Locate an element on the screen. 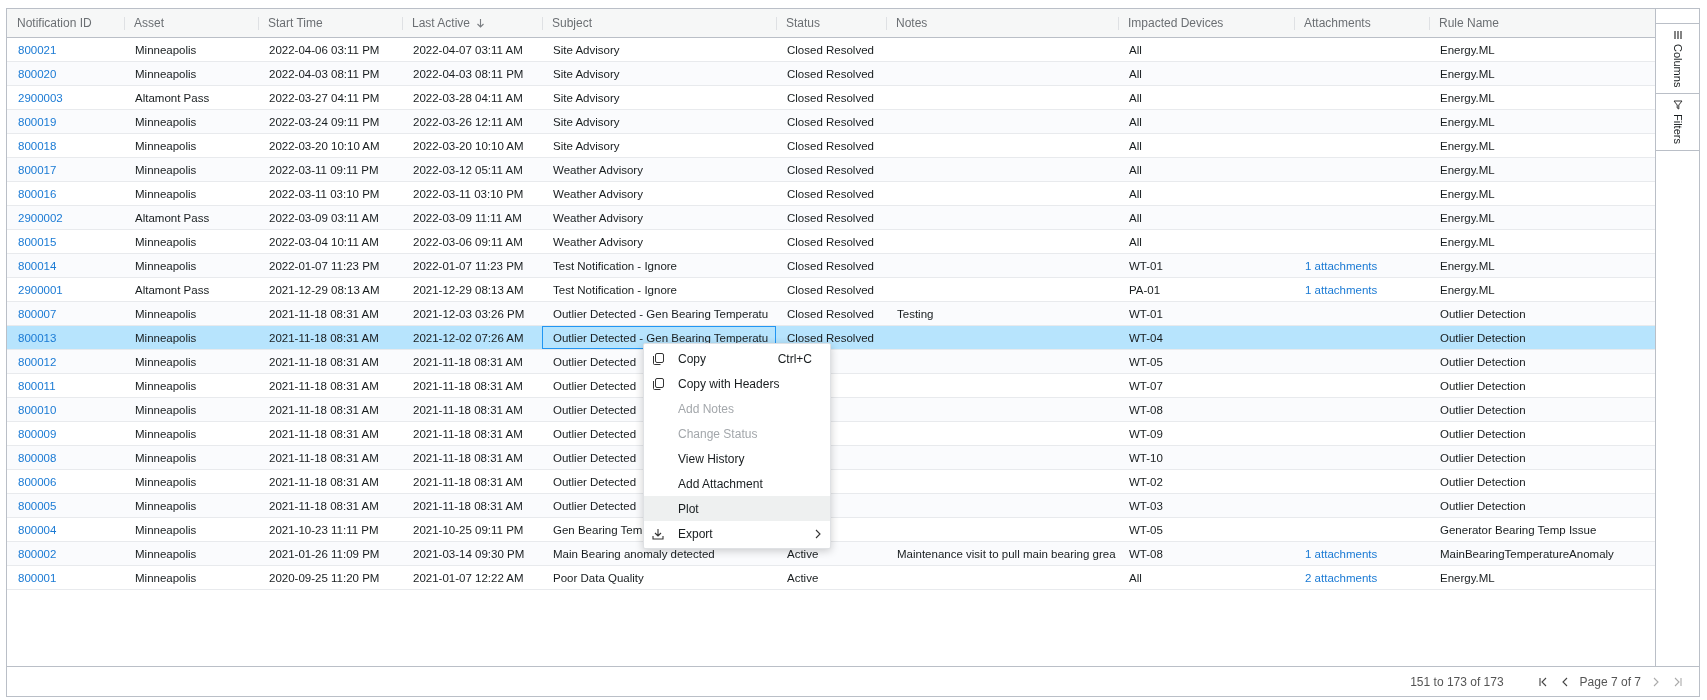 This screenshot has width=1707, height=700. table-cell: WT-04 is located at coordinates (1146, 337).